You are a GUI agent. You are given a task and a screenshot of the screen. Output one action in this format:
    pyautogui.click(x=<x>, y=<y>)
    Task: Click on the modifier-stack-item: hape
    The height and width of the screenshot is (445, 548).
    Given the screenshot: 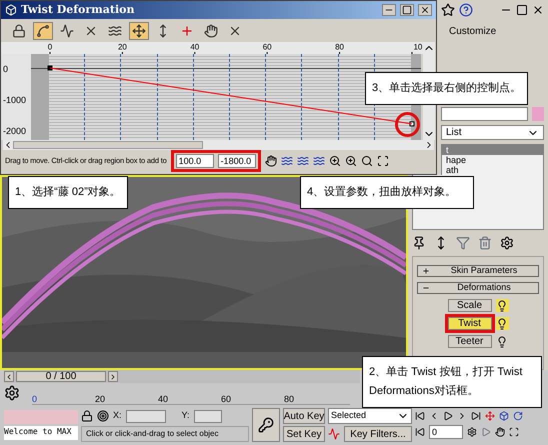 What is the action you would take?
    pyautogui.click(x=492, y=160)
    